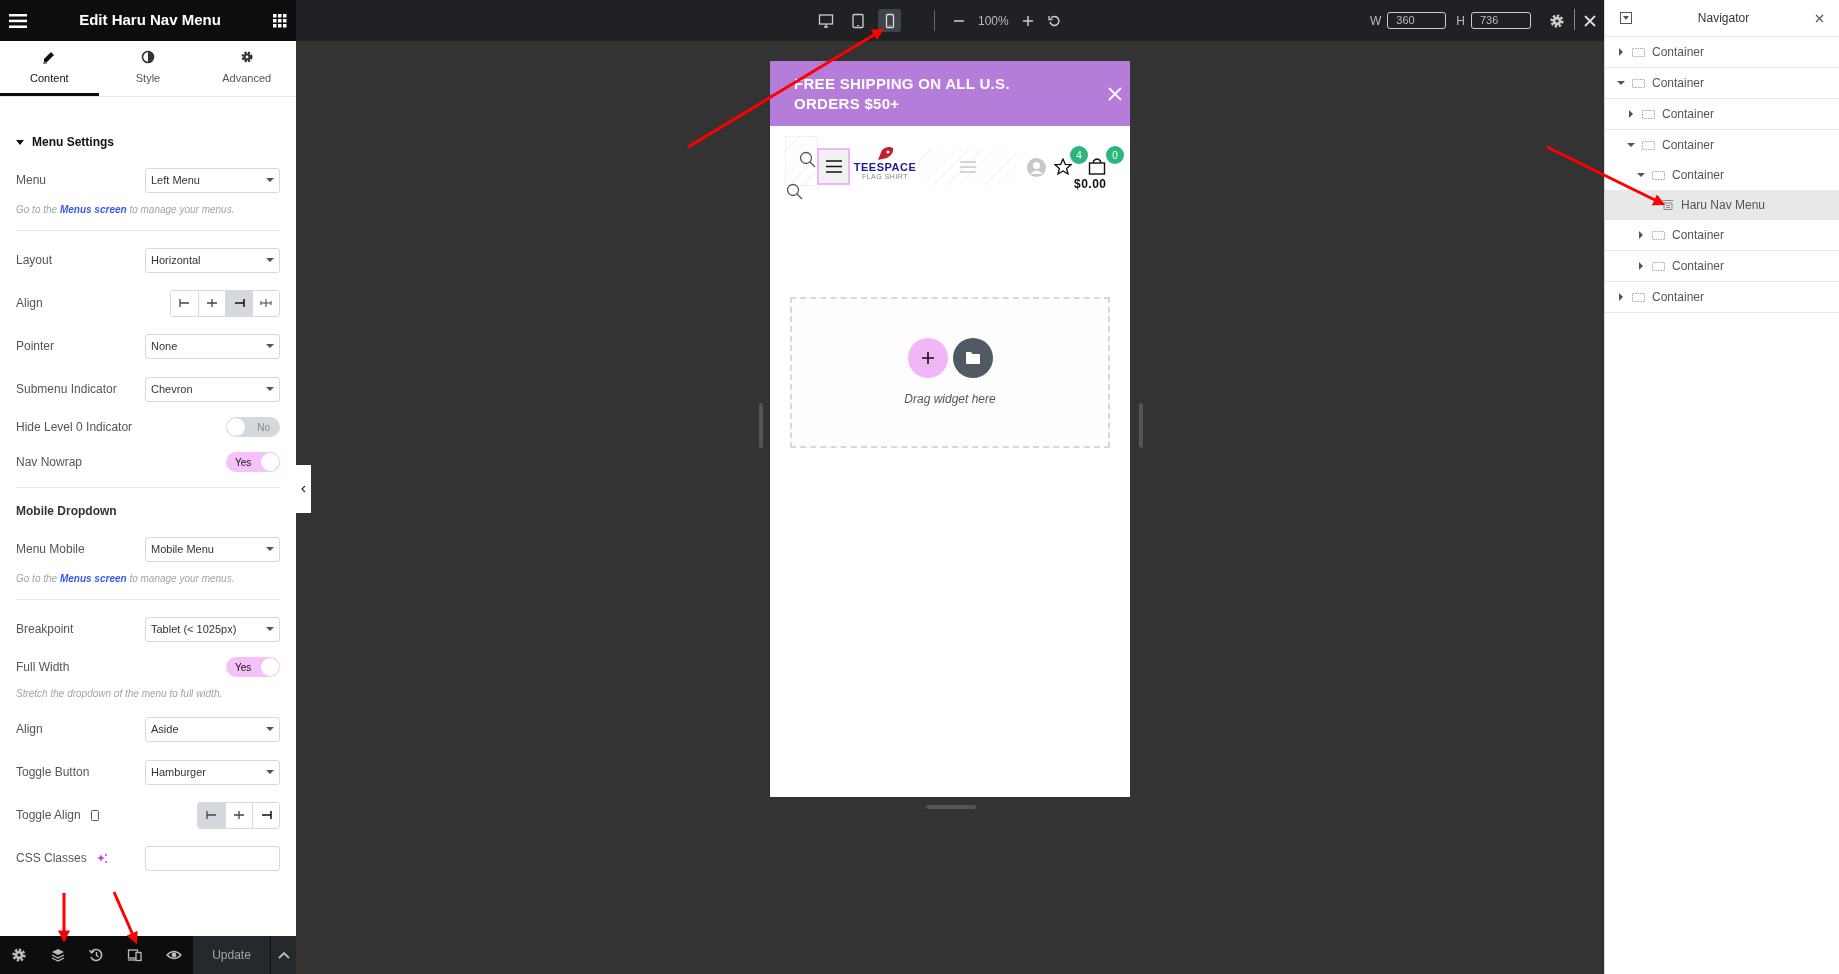 The height and width of the screenshot is (974, 1839). I want to click on select-field: Aside, so click(212, 729).